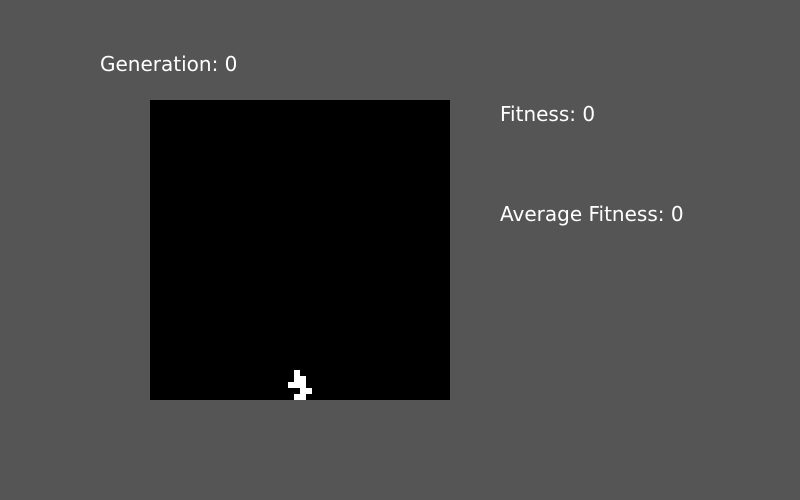  I want to click on player-piece, so click(300, 385).